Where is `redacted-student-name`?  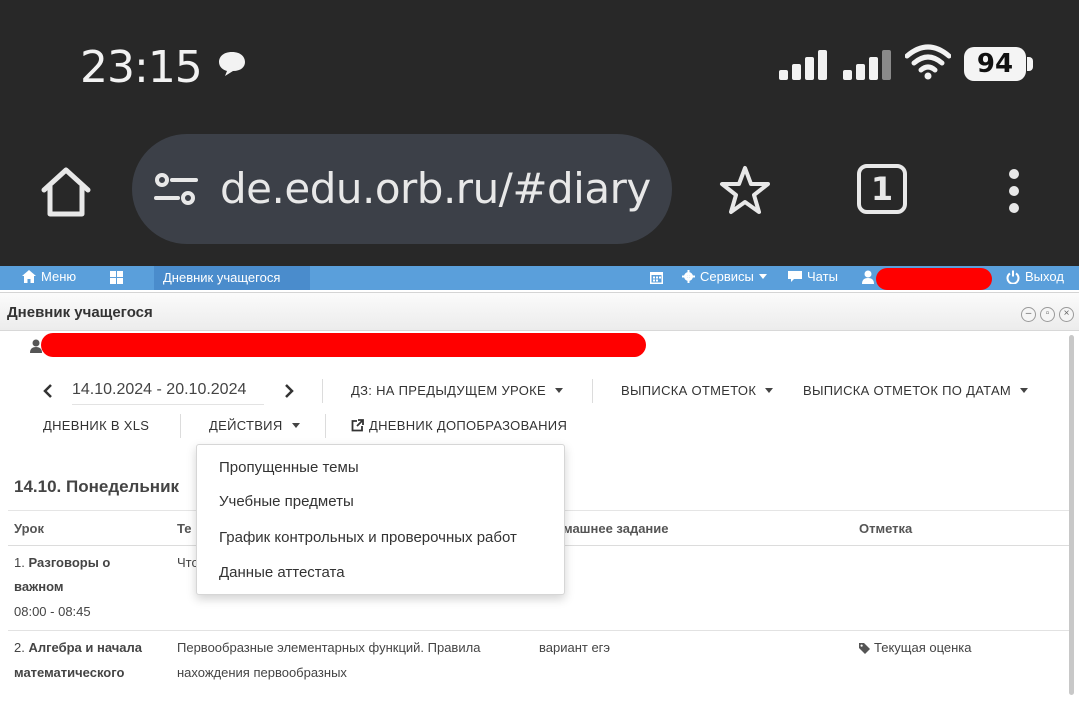 redacted-student-name is located at coordinates (343, 345).